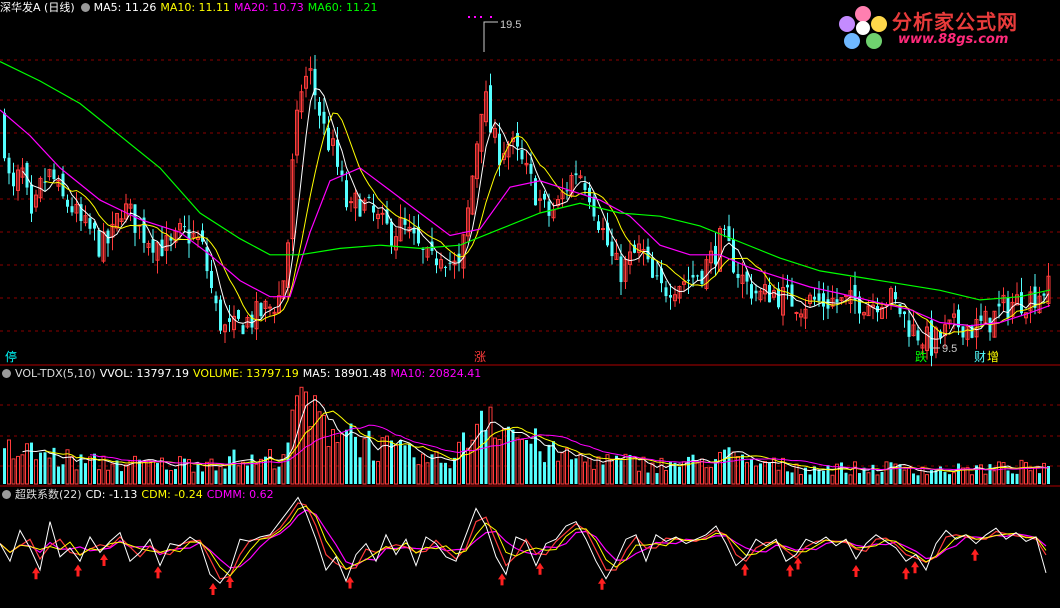  Describe the element at coordinates (944, 27) in the screenshot. I see `site-logo: 分析家公式网 www.88gs.com` at that location.